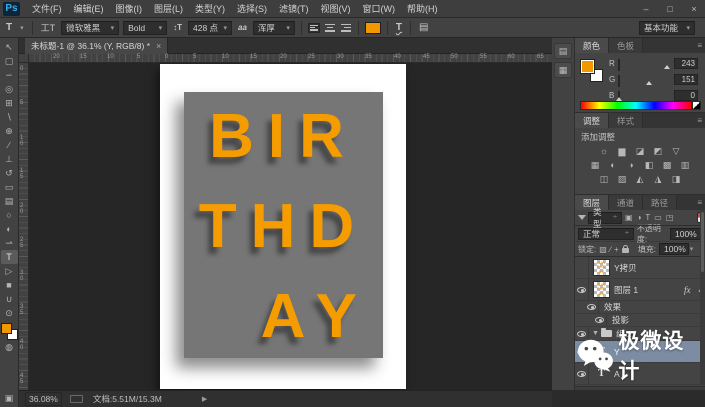 This screenshot has height=407, width=705. I want to click on tab-swatches: 色板, so click(626, 45).